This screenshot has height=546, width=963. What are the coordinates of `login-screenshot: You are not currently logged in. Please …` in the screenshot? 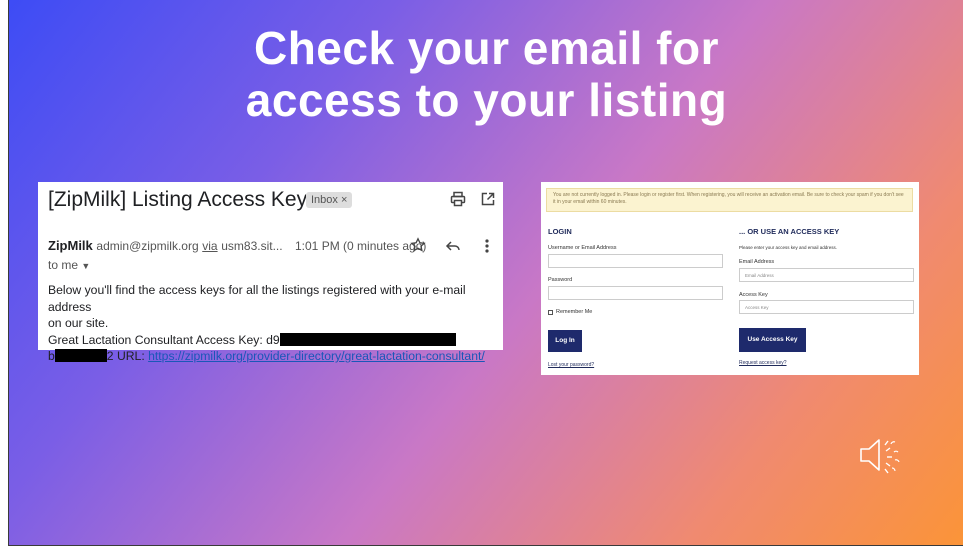 It's located at (730, 278).